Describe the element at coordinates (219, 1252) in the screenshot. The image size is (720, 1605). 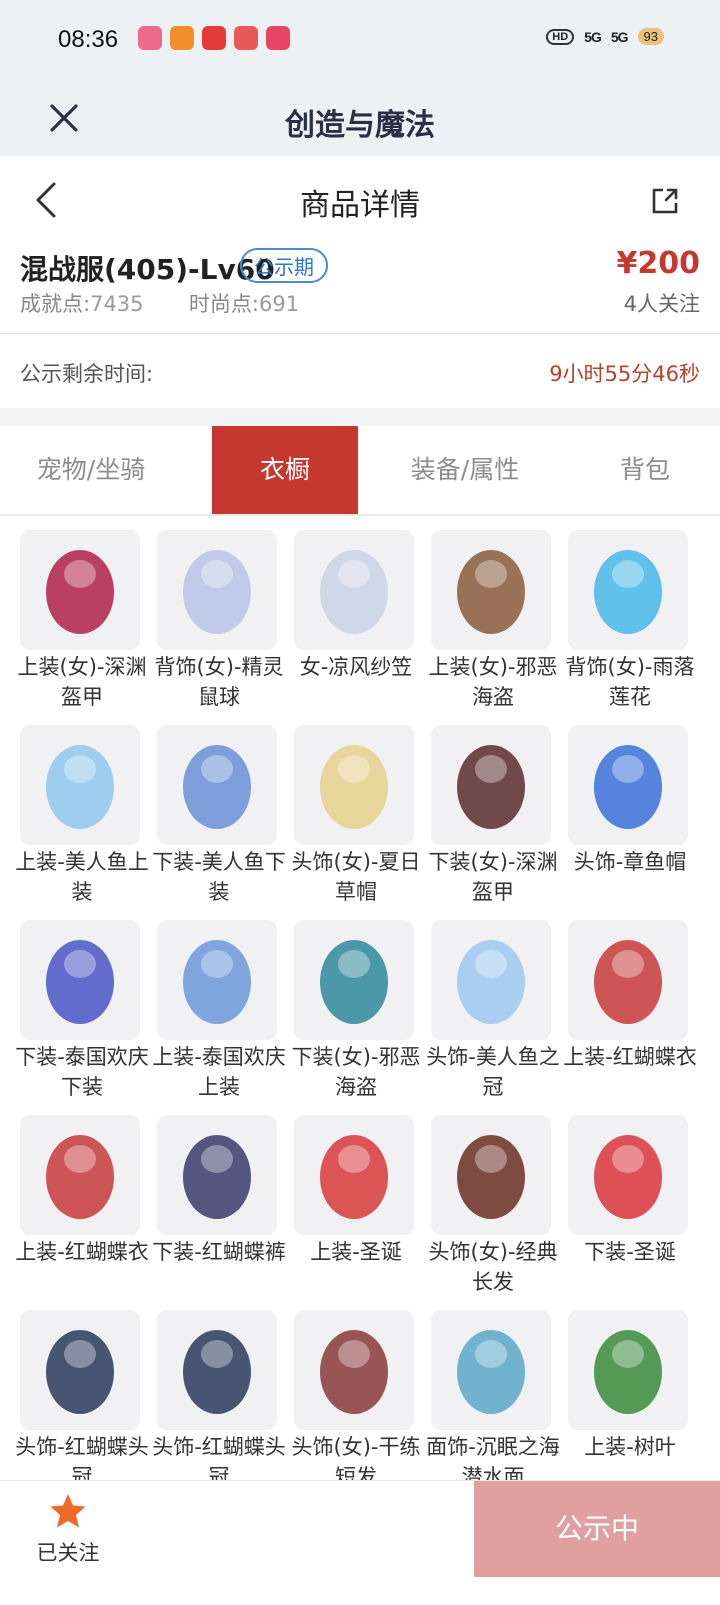
I see `item-label: 下装-红蝴蝶裤` at that location.